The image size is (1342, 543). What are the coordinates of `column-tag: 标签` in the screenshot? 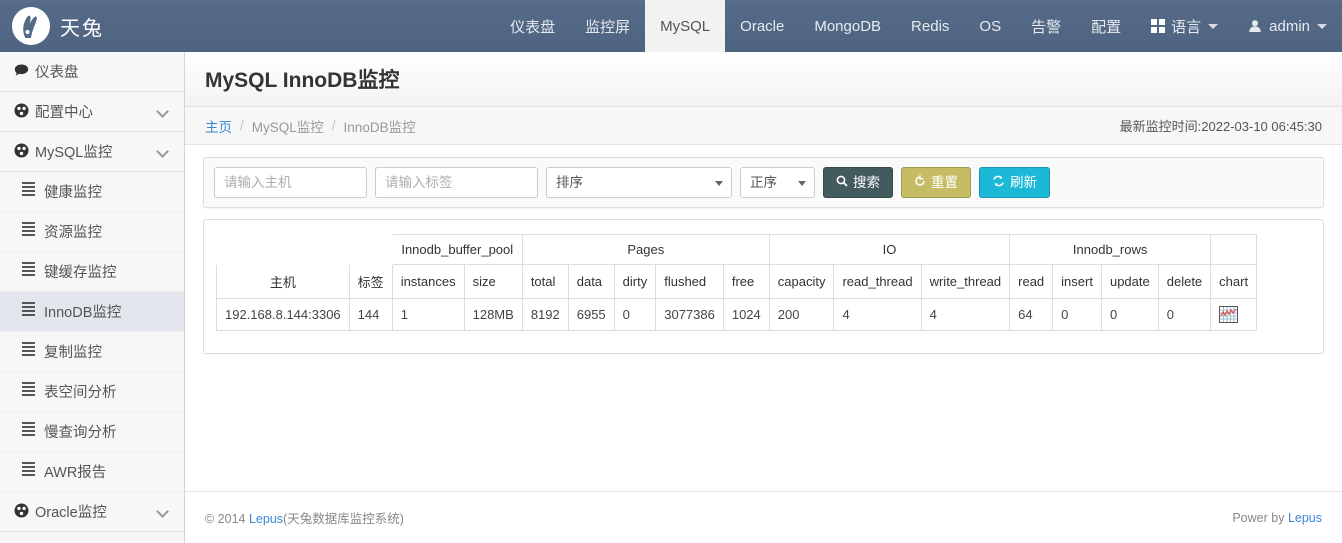 It's located at (370, 281).